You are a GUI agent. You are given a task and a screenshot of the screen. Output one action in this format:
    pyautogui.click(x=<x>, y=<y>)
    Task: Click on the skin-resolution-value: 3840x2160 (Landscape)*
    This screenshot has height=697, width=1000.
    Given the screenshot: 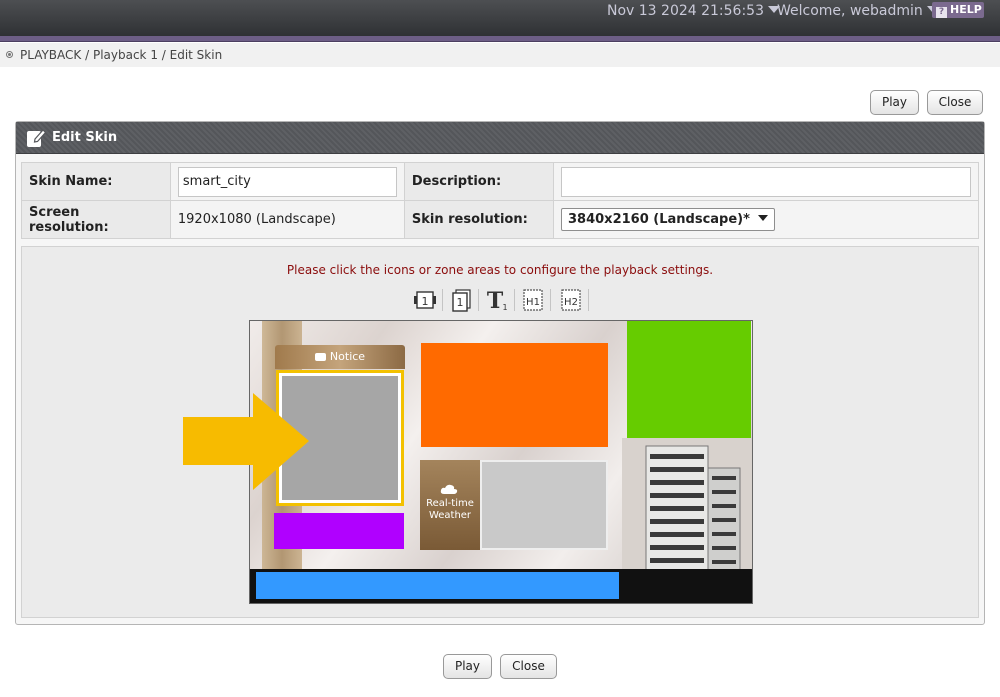 What is the action you would take?
    pyautogui.click(x=659, y=219)
    